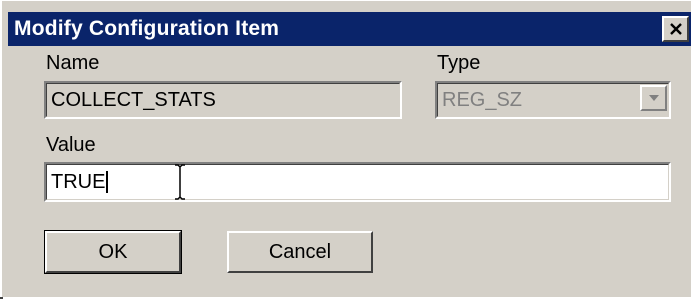  Describe the element at coordinates (78, 181) in the screenshot. I see `value-text: TRUE` at that location.